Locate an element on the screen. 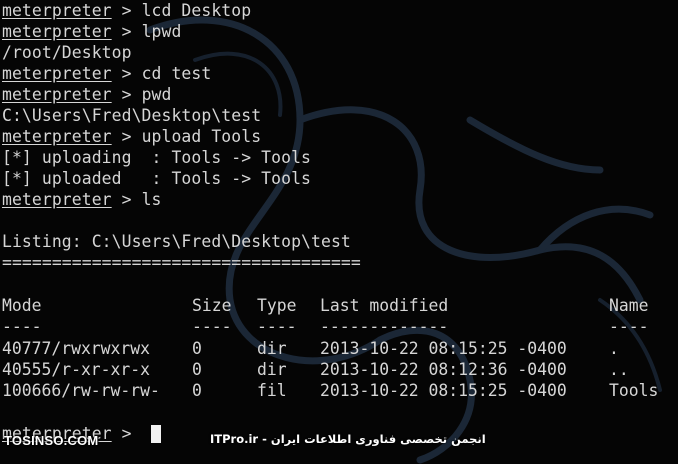  output-line: C:\Users\Fred\Desktop\test is located at coordinates (132, 115).